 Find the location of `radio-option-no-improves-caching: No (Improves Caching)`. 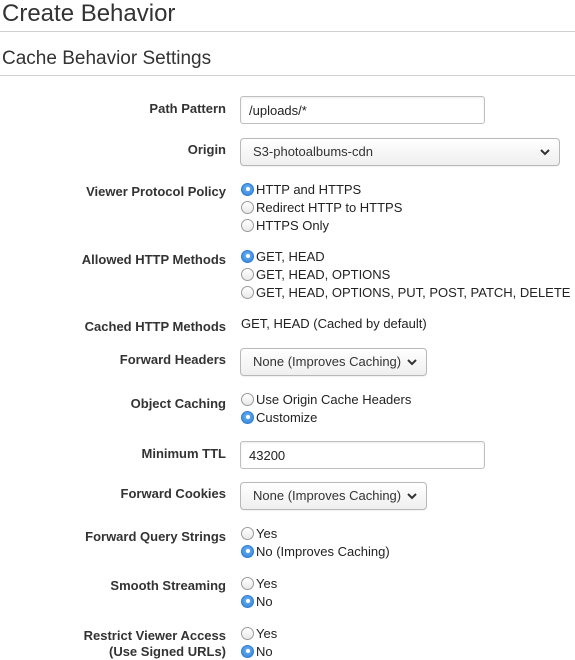

radio-option-no-improves-caching: No (Improves Caching) is located at coordinates (315, 551).